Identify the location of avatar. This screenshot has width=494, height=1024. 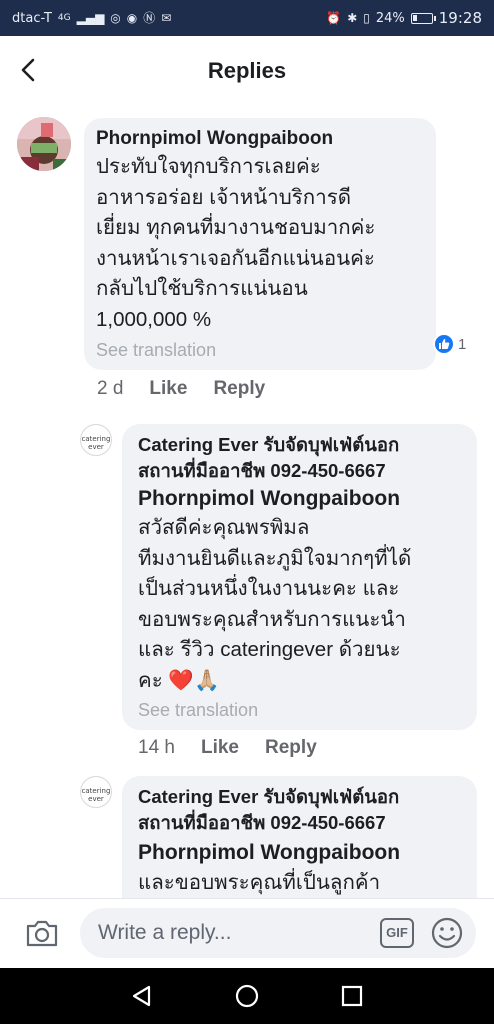
(44, 144).